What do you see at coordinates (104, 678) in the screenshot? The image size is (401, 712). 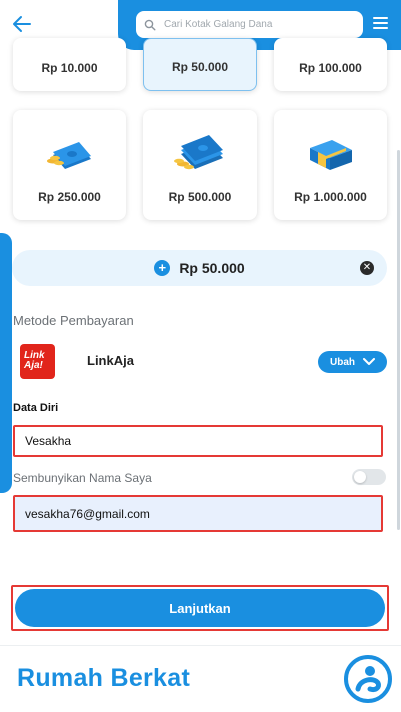 I see `brand-name: Rumah Berkat` at bounding box center [104, 678].